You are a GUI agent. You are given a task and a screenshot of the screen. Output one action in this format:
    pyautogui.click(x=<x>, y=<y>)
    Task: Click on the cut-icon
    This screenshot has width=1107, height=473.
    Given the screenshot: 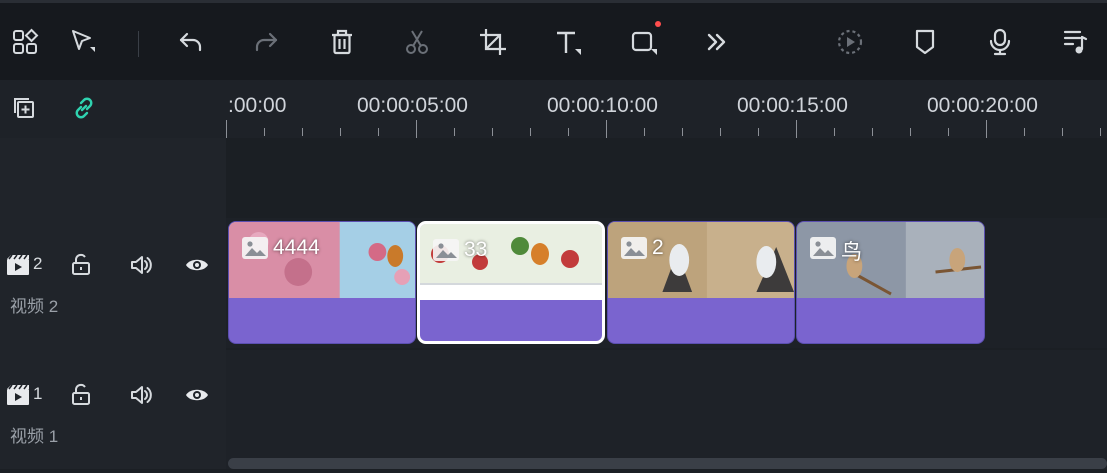 What is the action you would take?
    pyautogui.click(x=417, y=42)
    